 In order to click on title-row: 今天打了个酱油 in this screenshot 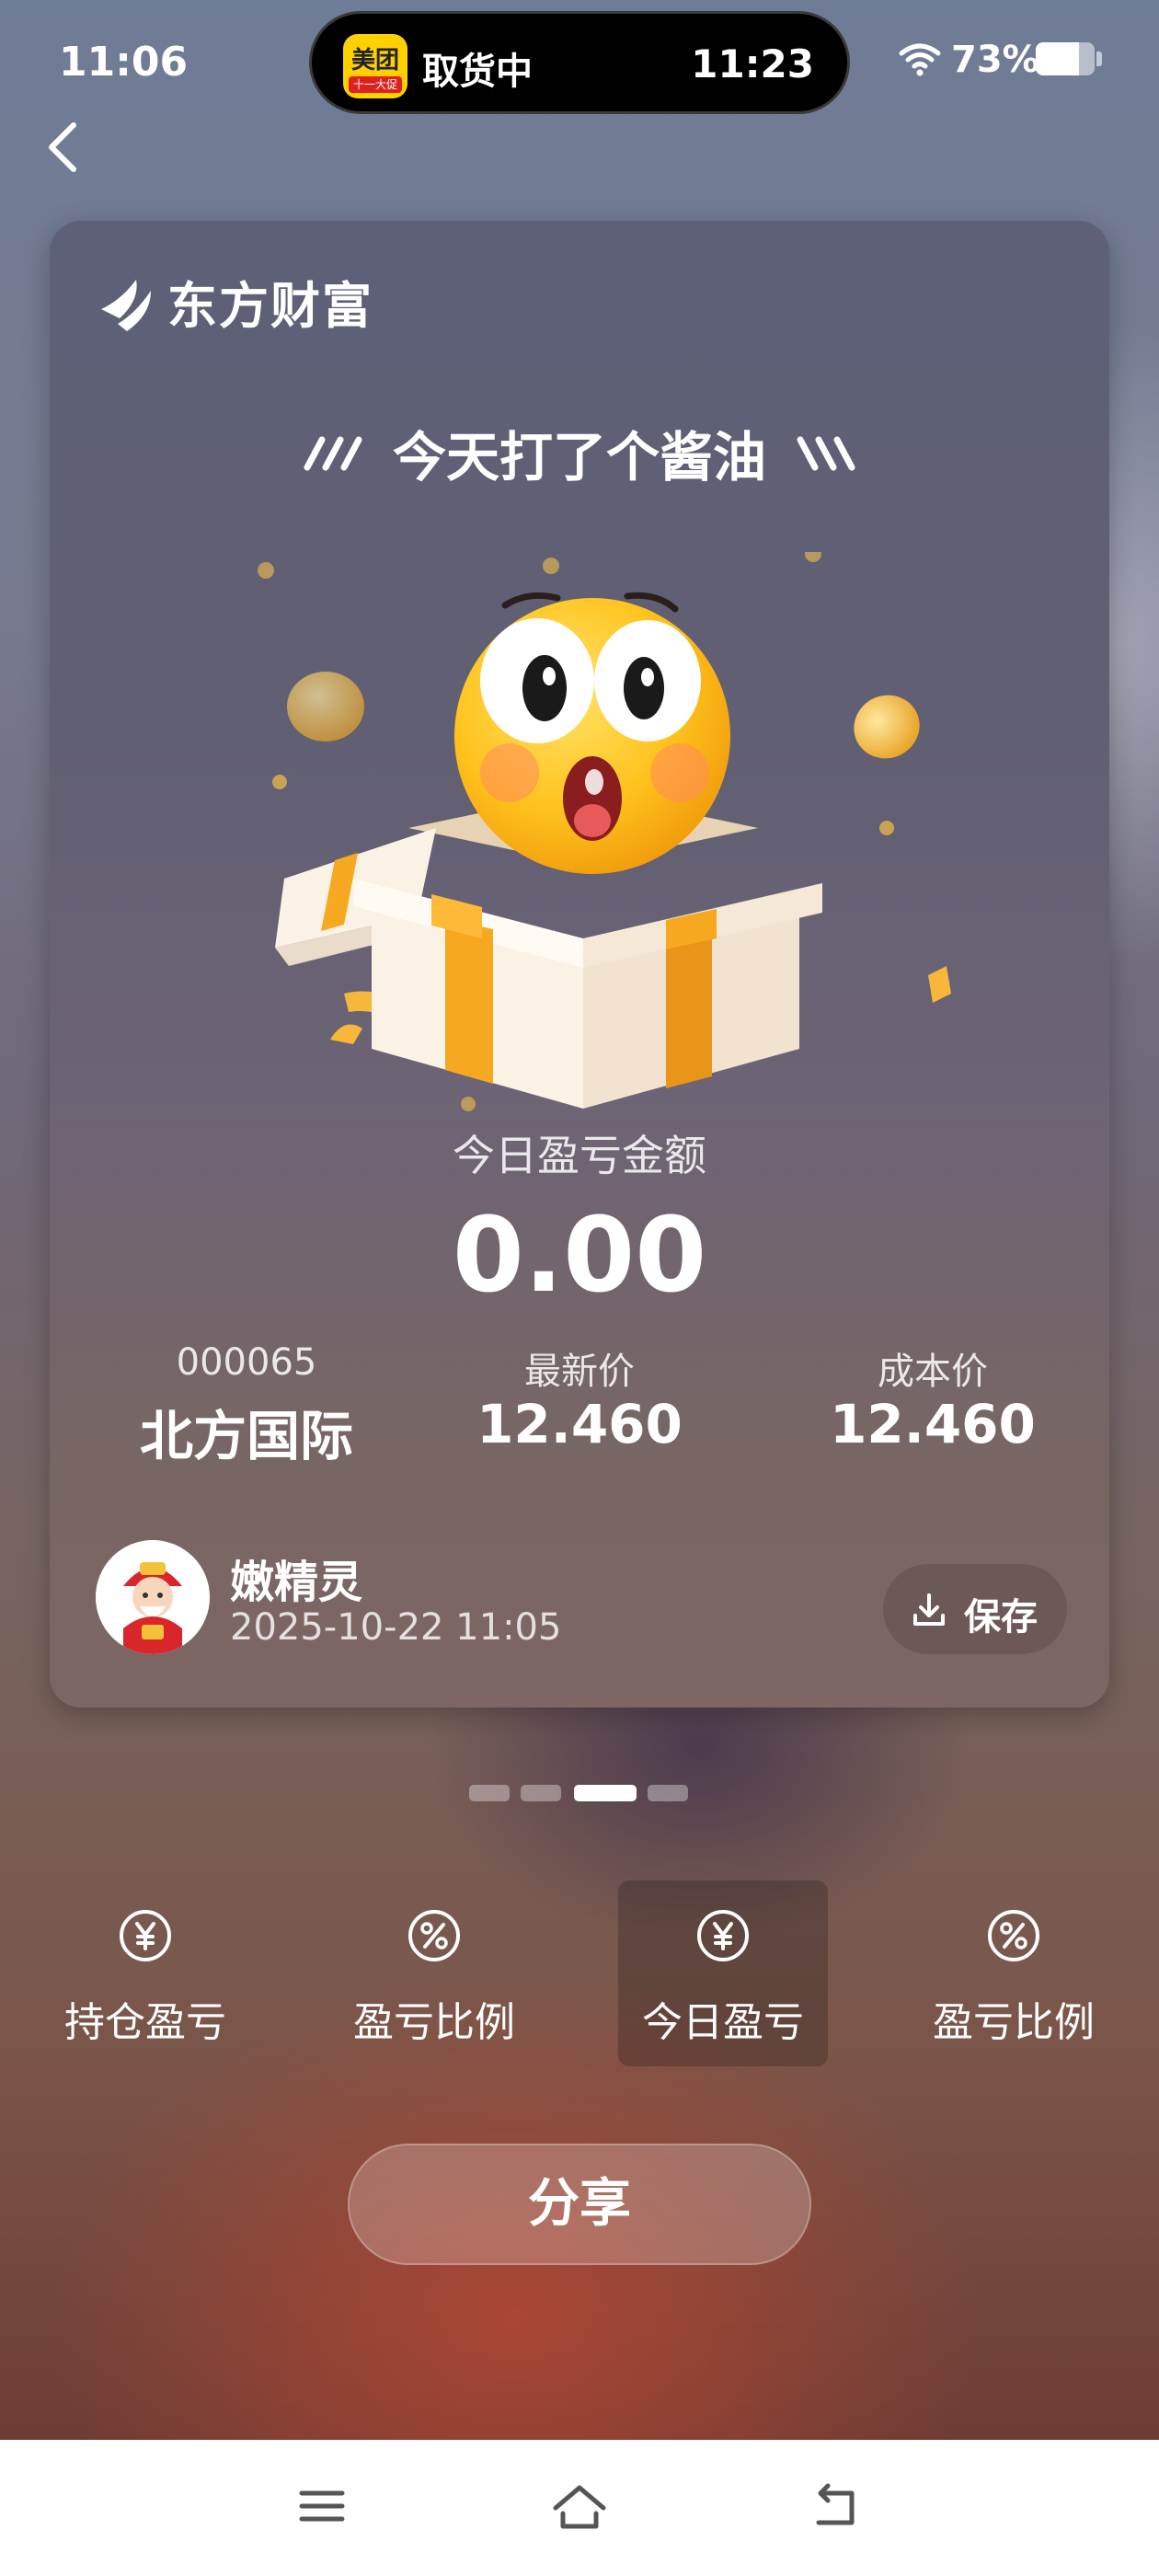, I will do `click(579, 452)`.